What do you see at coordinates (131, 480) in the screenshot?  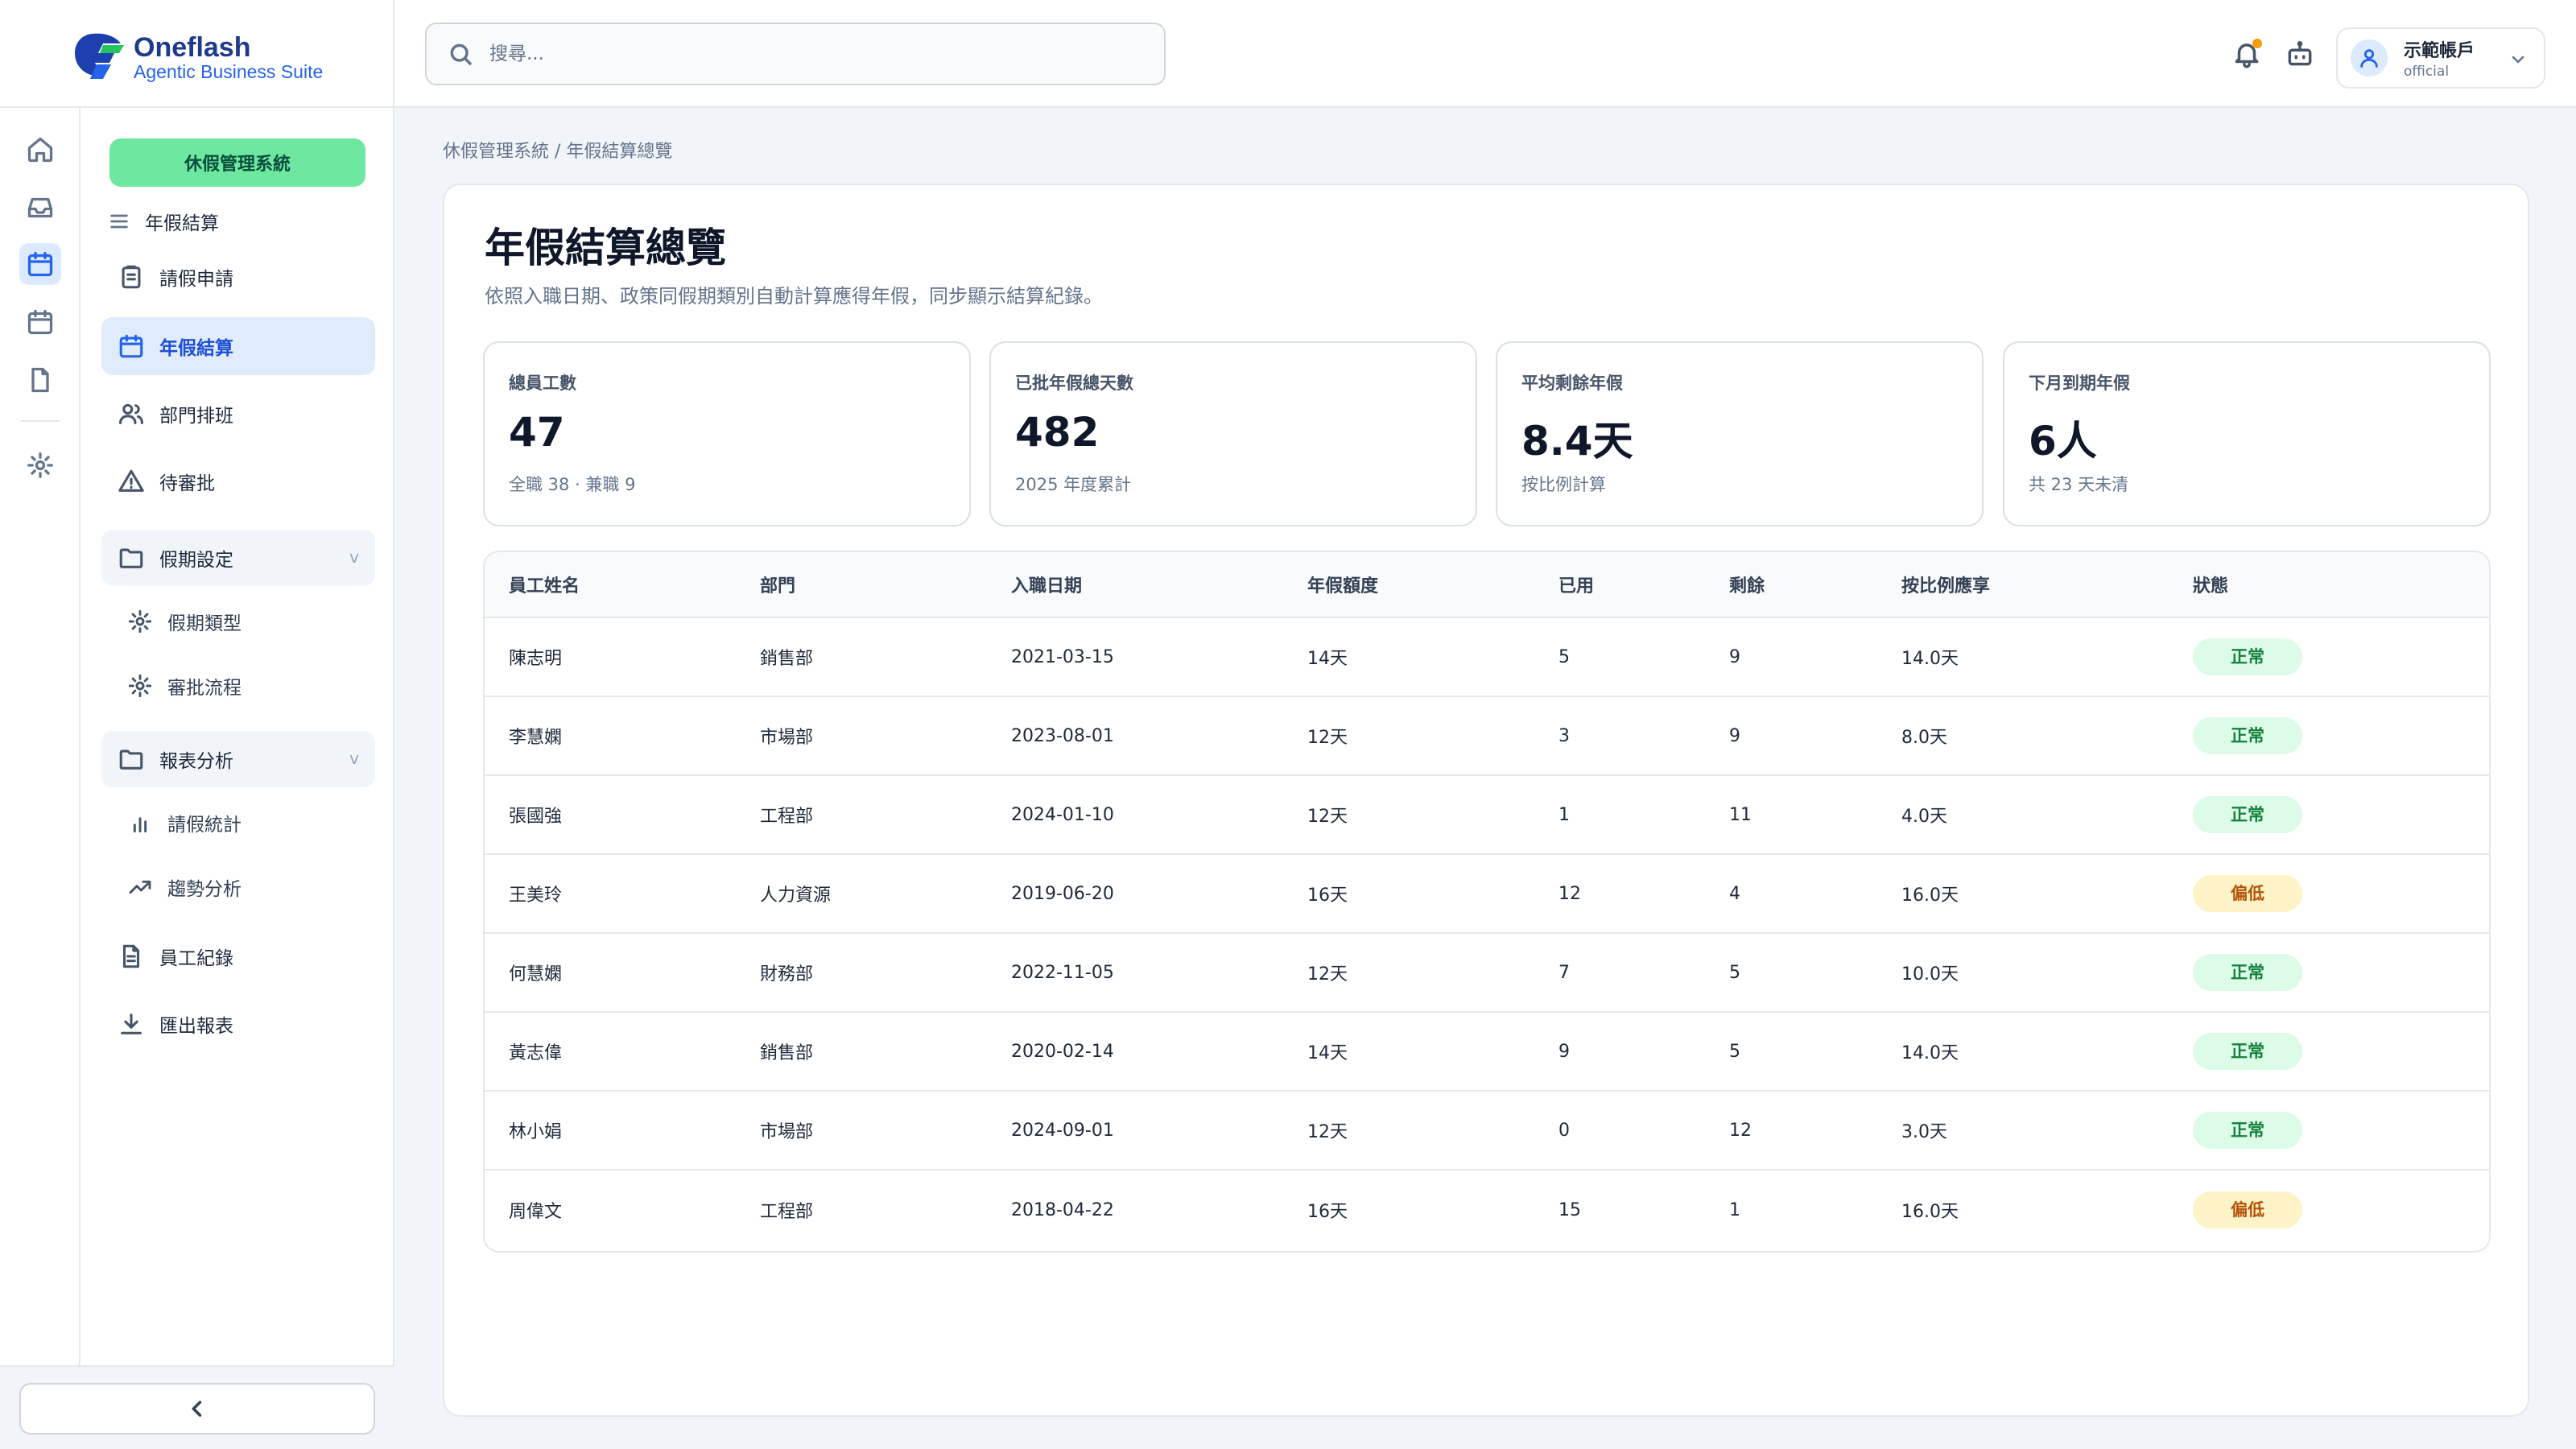 I see `warning-icon` at bounding box center [131, 480].